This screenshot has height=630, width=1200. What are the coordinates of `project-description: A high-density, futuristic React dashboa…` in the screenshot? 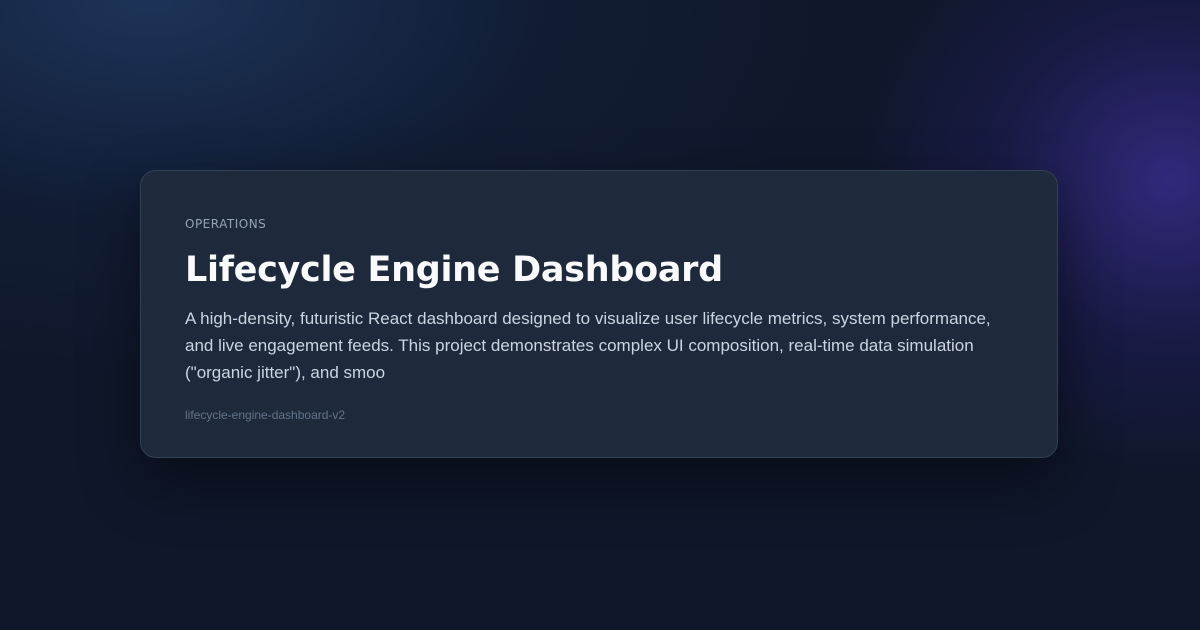 It's located at (588, 345).